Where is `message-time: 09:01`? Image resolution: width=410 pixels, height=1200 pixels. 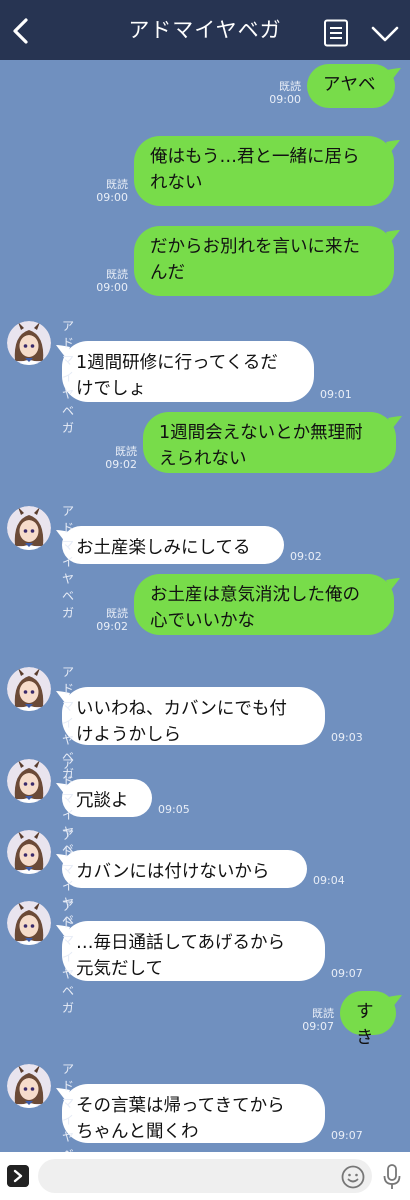
message-time: 09:01 is located at coordinates (336, 394).